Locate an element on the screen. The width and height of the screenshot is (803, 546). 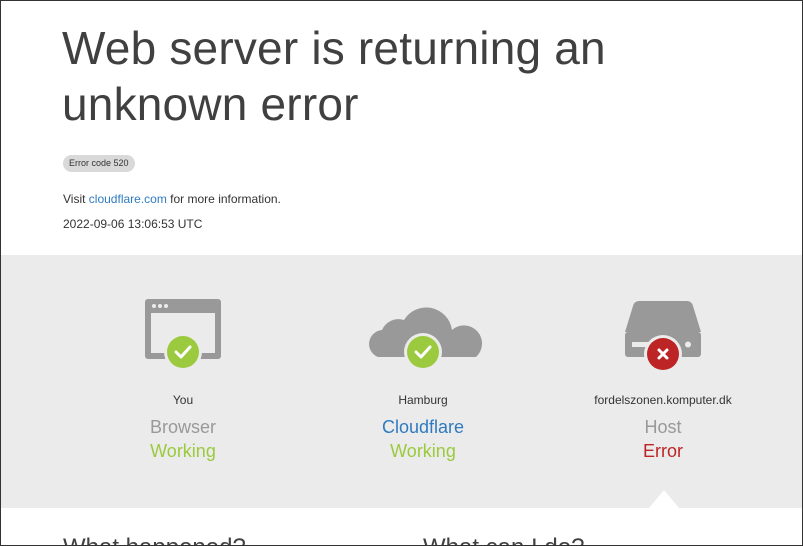
status-host: fordelszonen.komputer.dk Host Error is located at coordinates (663, 381).